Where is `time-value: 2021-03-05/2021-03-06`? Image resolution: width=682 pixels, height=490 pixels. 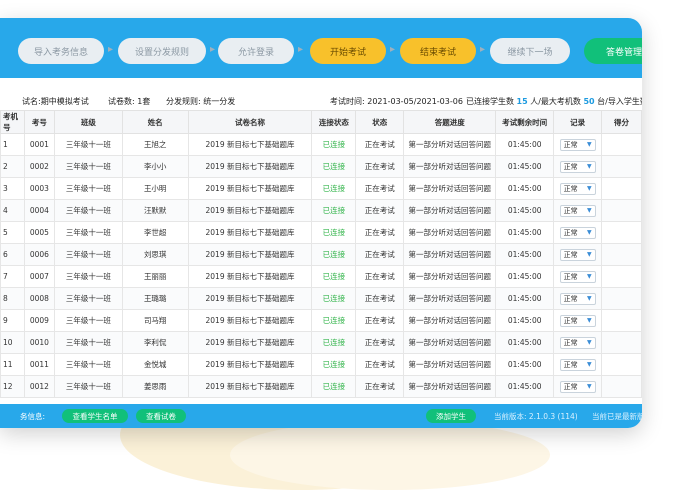
time-value: 2021-03-05/2021-03-06 is located at coordinates (415, 101).